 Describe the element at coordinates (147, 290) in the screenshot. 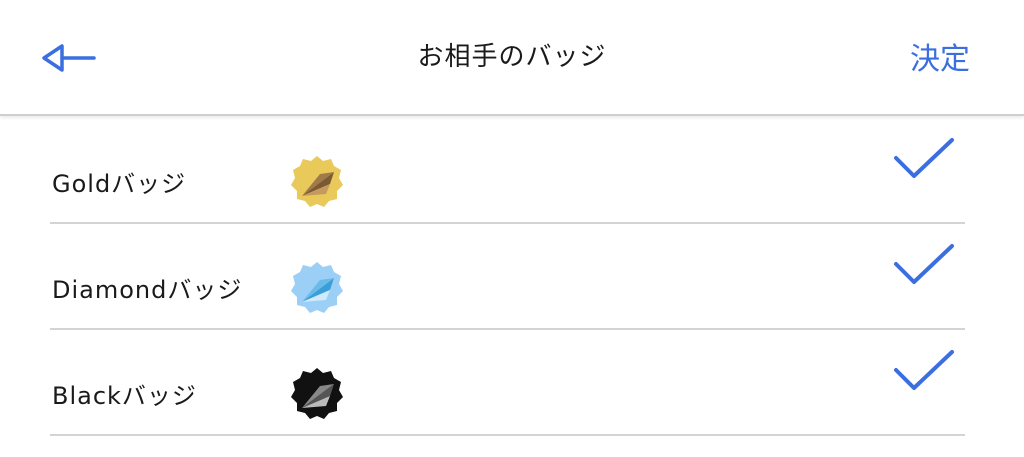

I see `badge-label: Diamondバッジ` at that location.